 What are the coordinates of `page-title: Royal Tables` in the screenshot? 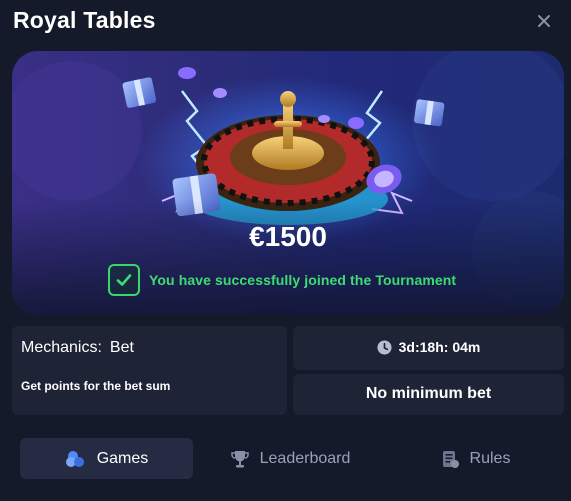 It's located at (84, 20).